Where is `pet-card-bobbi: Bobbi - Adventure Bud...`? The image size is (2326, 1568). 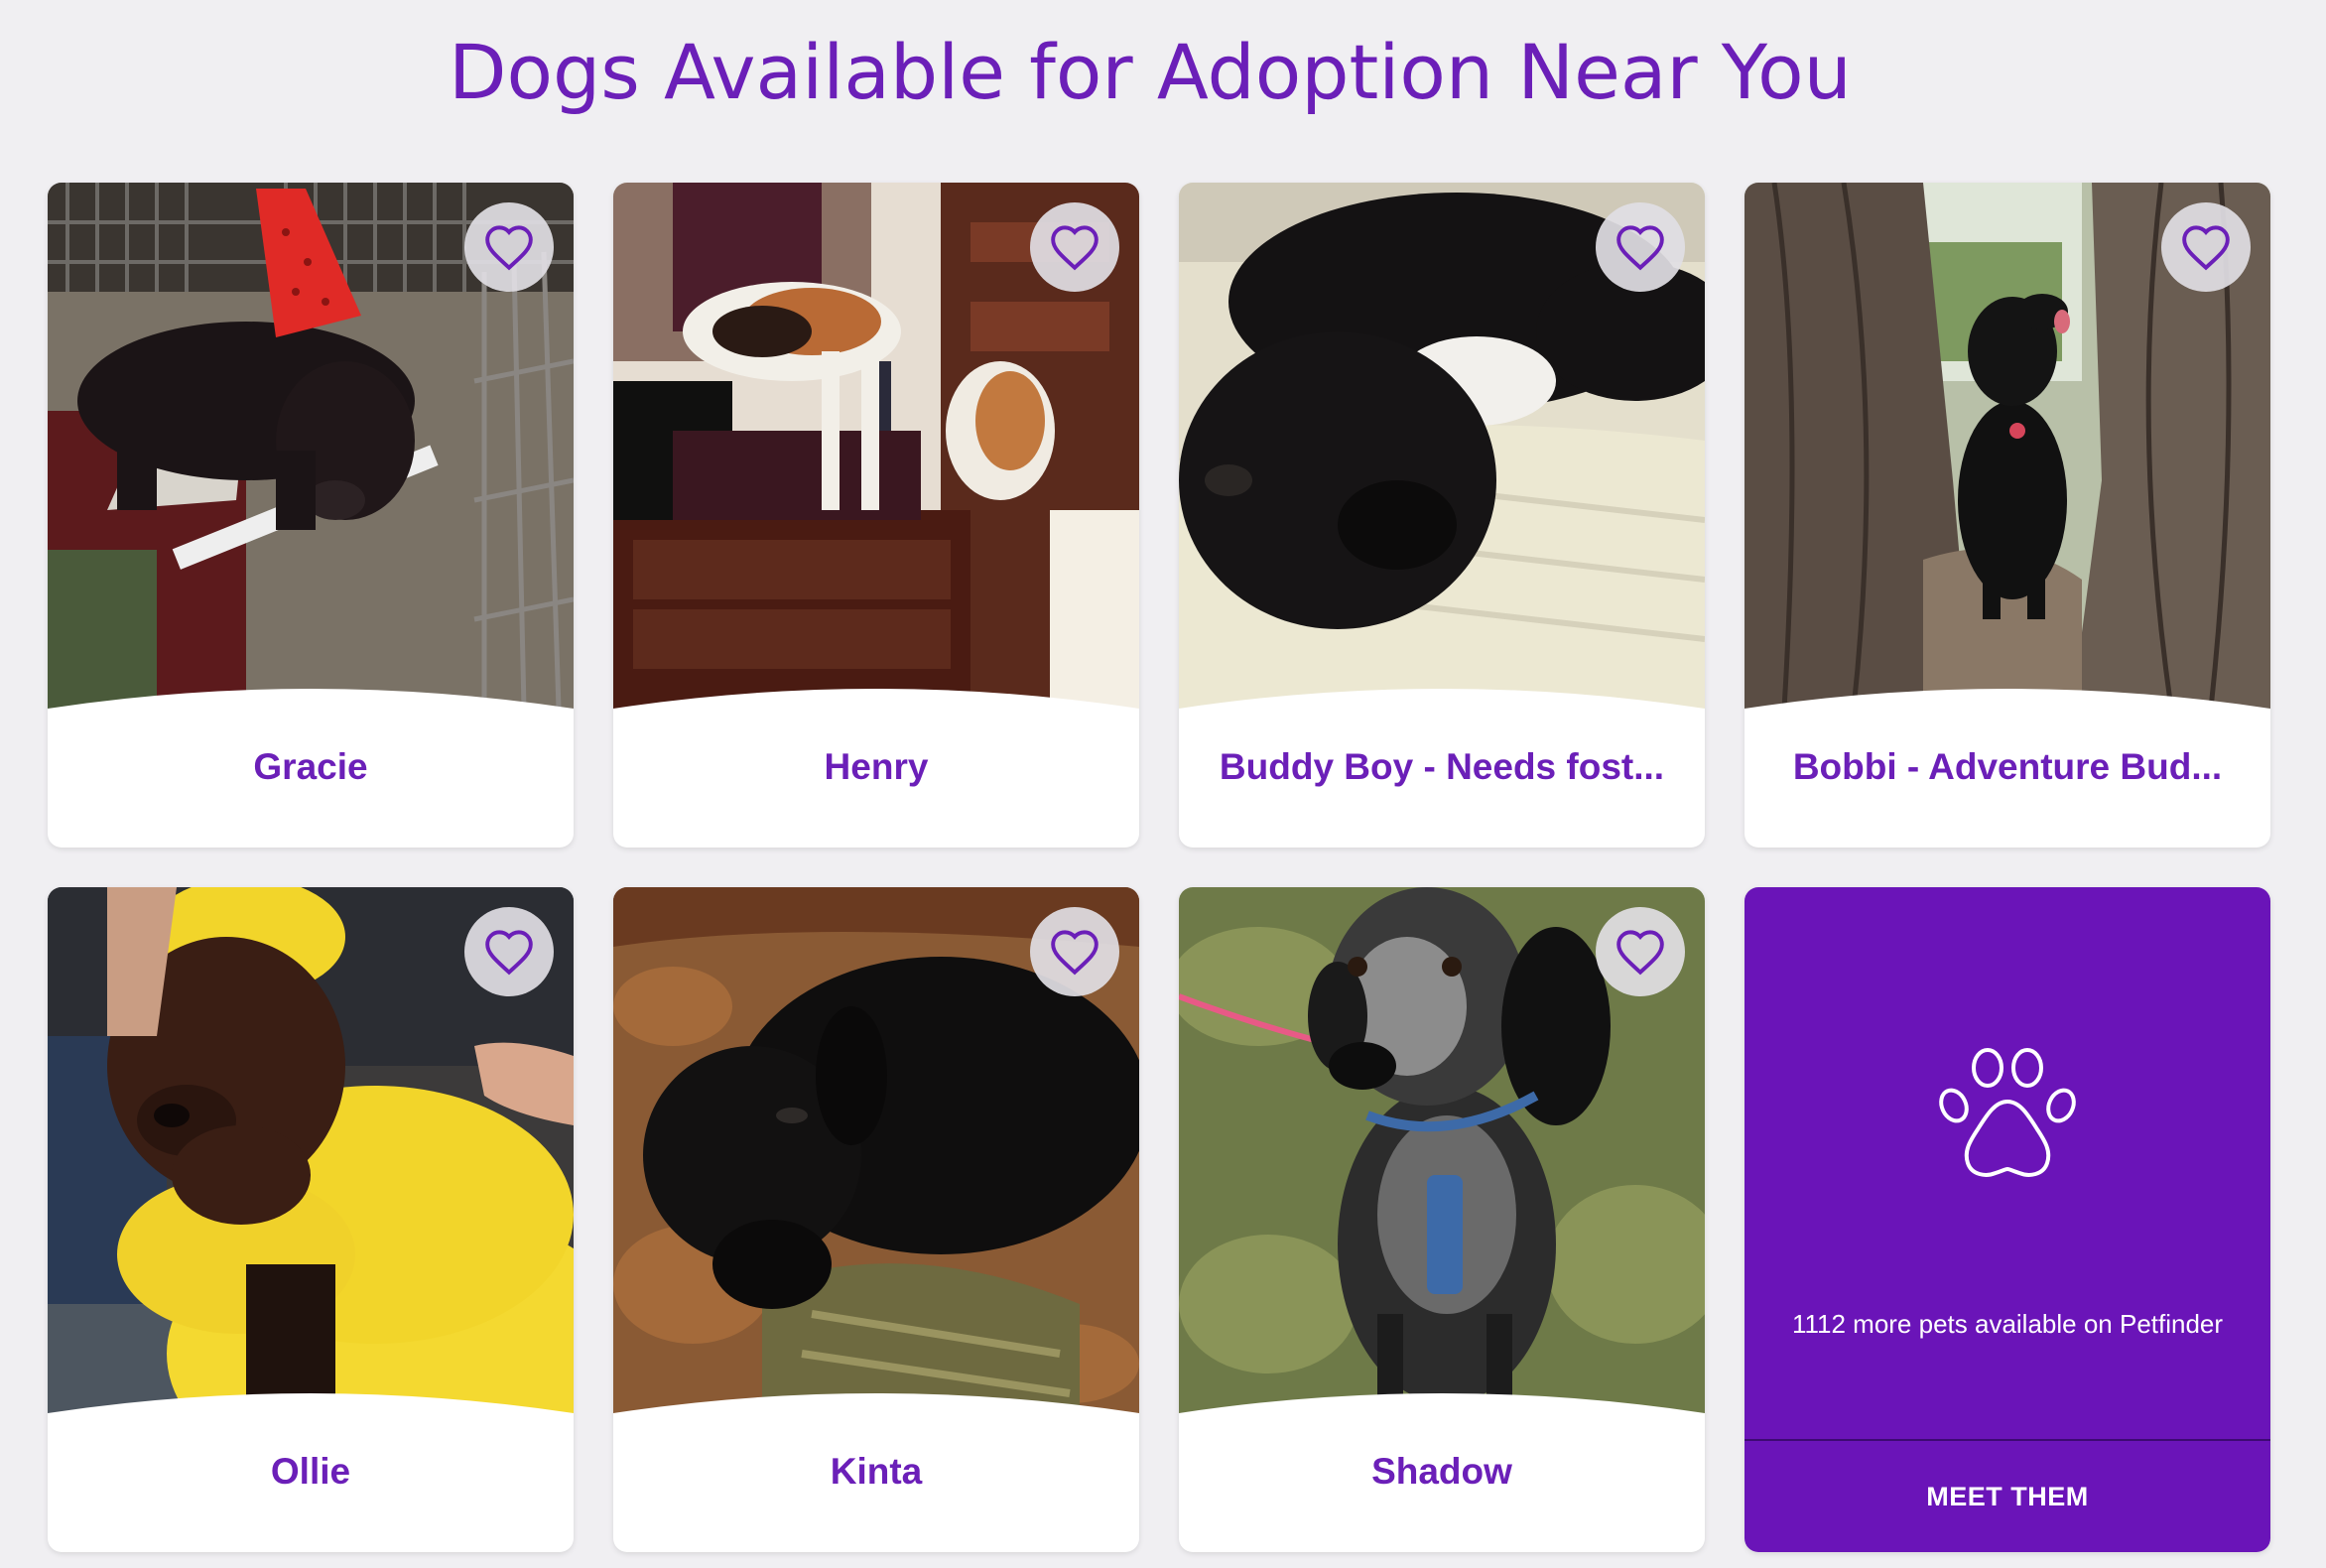
pet-card-bobbi: Bobbi - Adventure Bud... is located at coordinates (2007, 515).